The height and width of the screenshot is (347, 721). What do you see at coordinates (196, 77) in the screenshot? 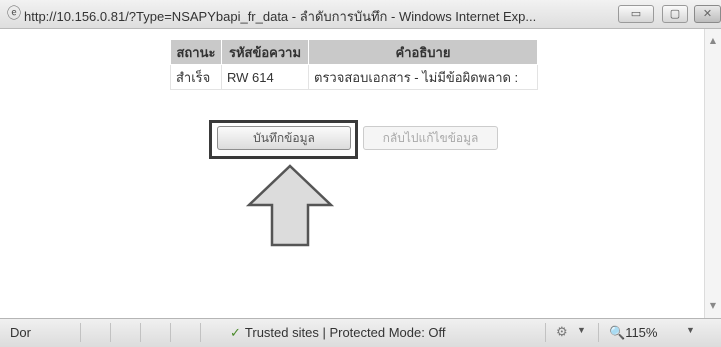
I see `cell-status: สำเร็จ` at bounding box center [196, 77].